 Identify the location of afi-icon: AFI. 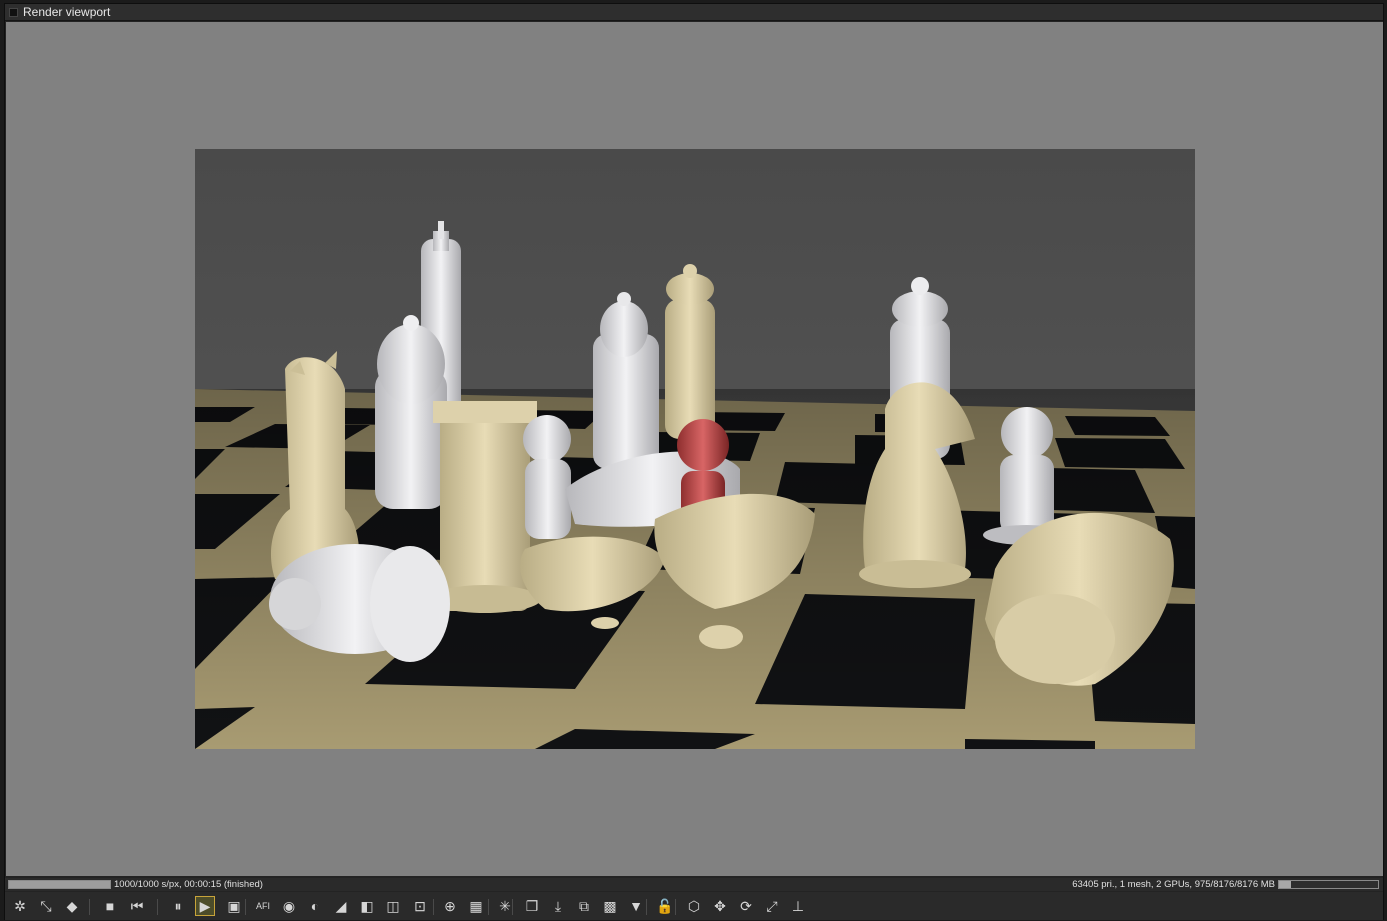
(263, 906).